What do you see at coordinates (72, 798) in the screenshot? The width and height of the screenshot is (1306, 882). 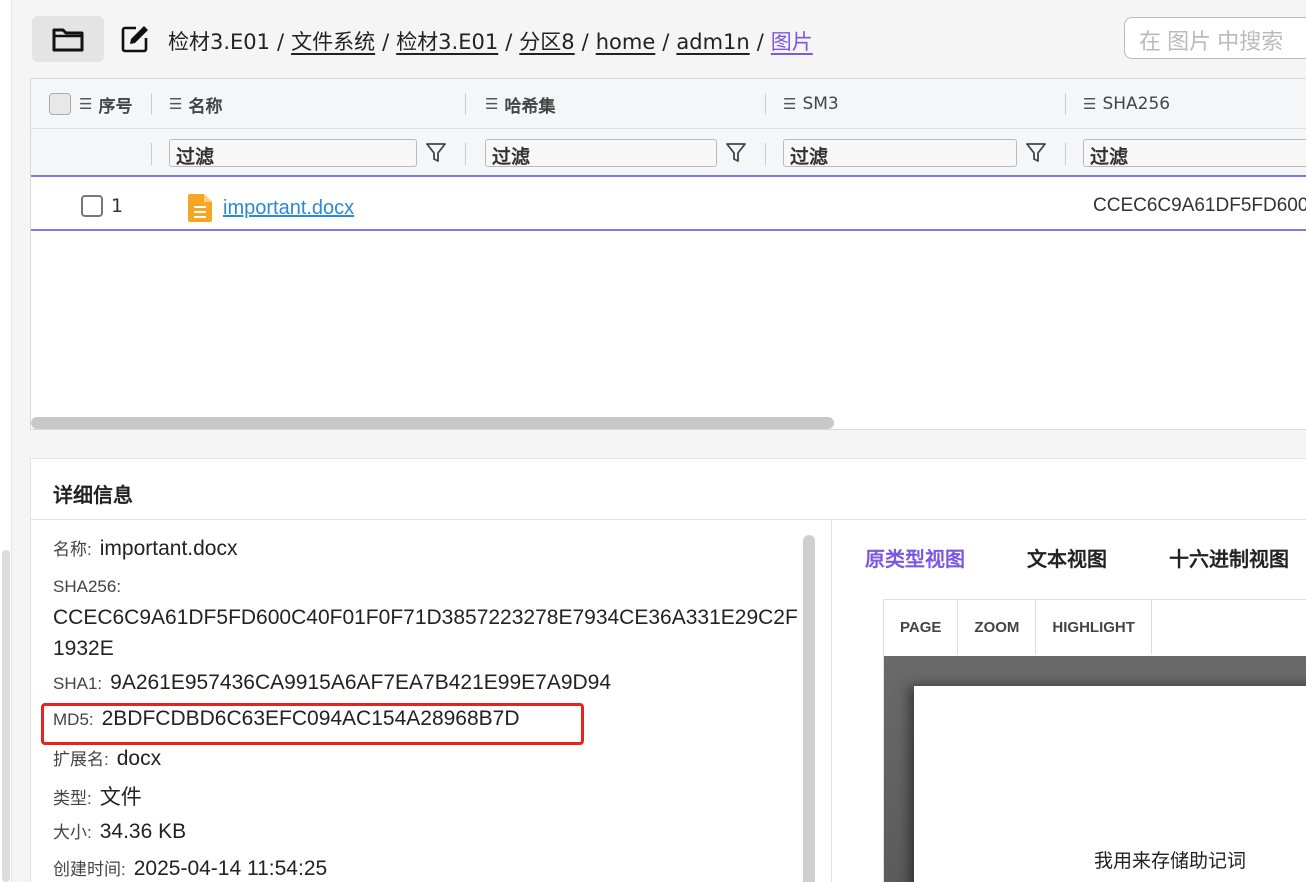 I see `property-label: 类型:` at bounding box center [72, 798].